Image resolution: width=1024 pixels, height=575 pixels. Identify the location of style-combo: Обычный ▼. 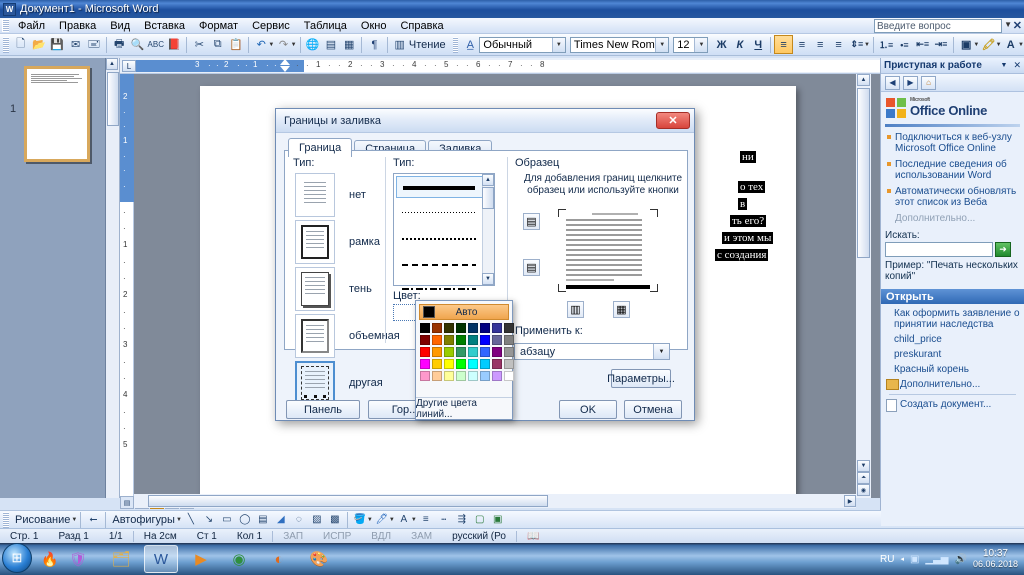
(522, 44).